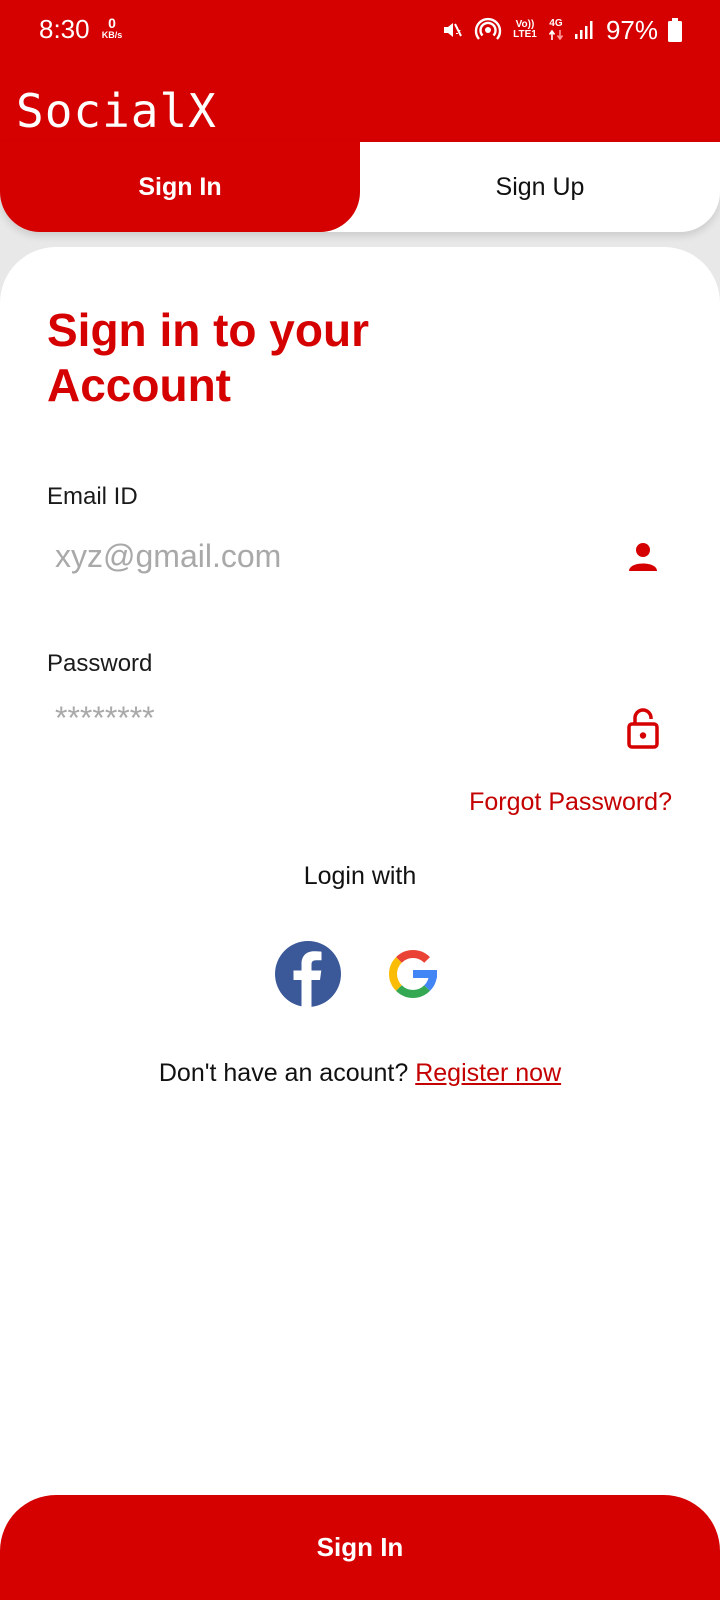 This screenshot has width=720, height=1600. What do you see at coordinates (413, 974) in the screenshot?
I see `google-icon` at bounding box center [413, 974].